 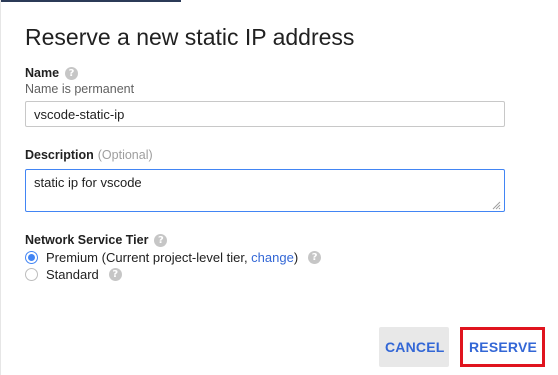 I want to click on description-optional-label: (Optional), so click(x=125, y=155).